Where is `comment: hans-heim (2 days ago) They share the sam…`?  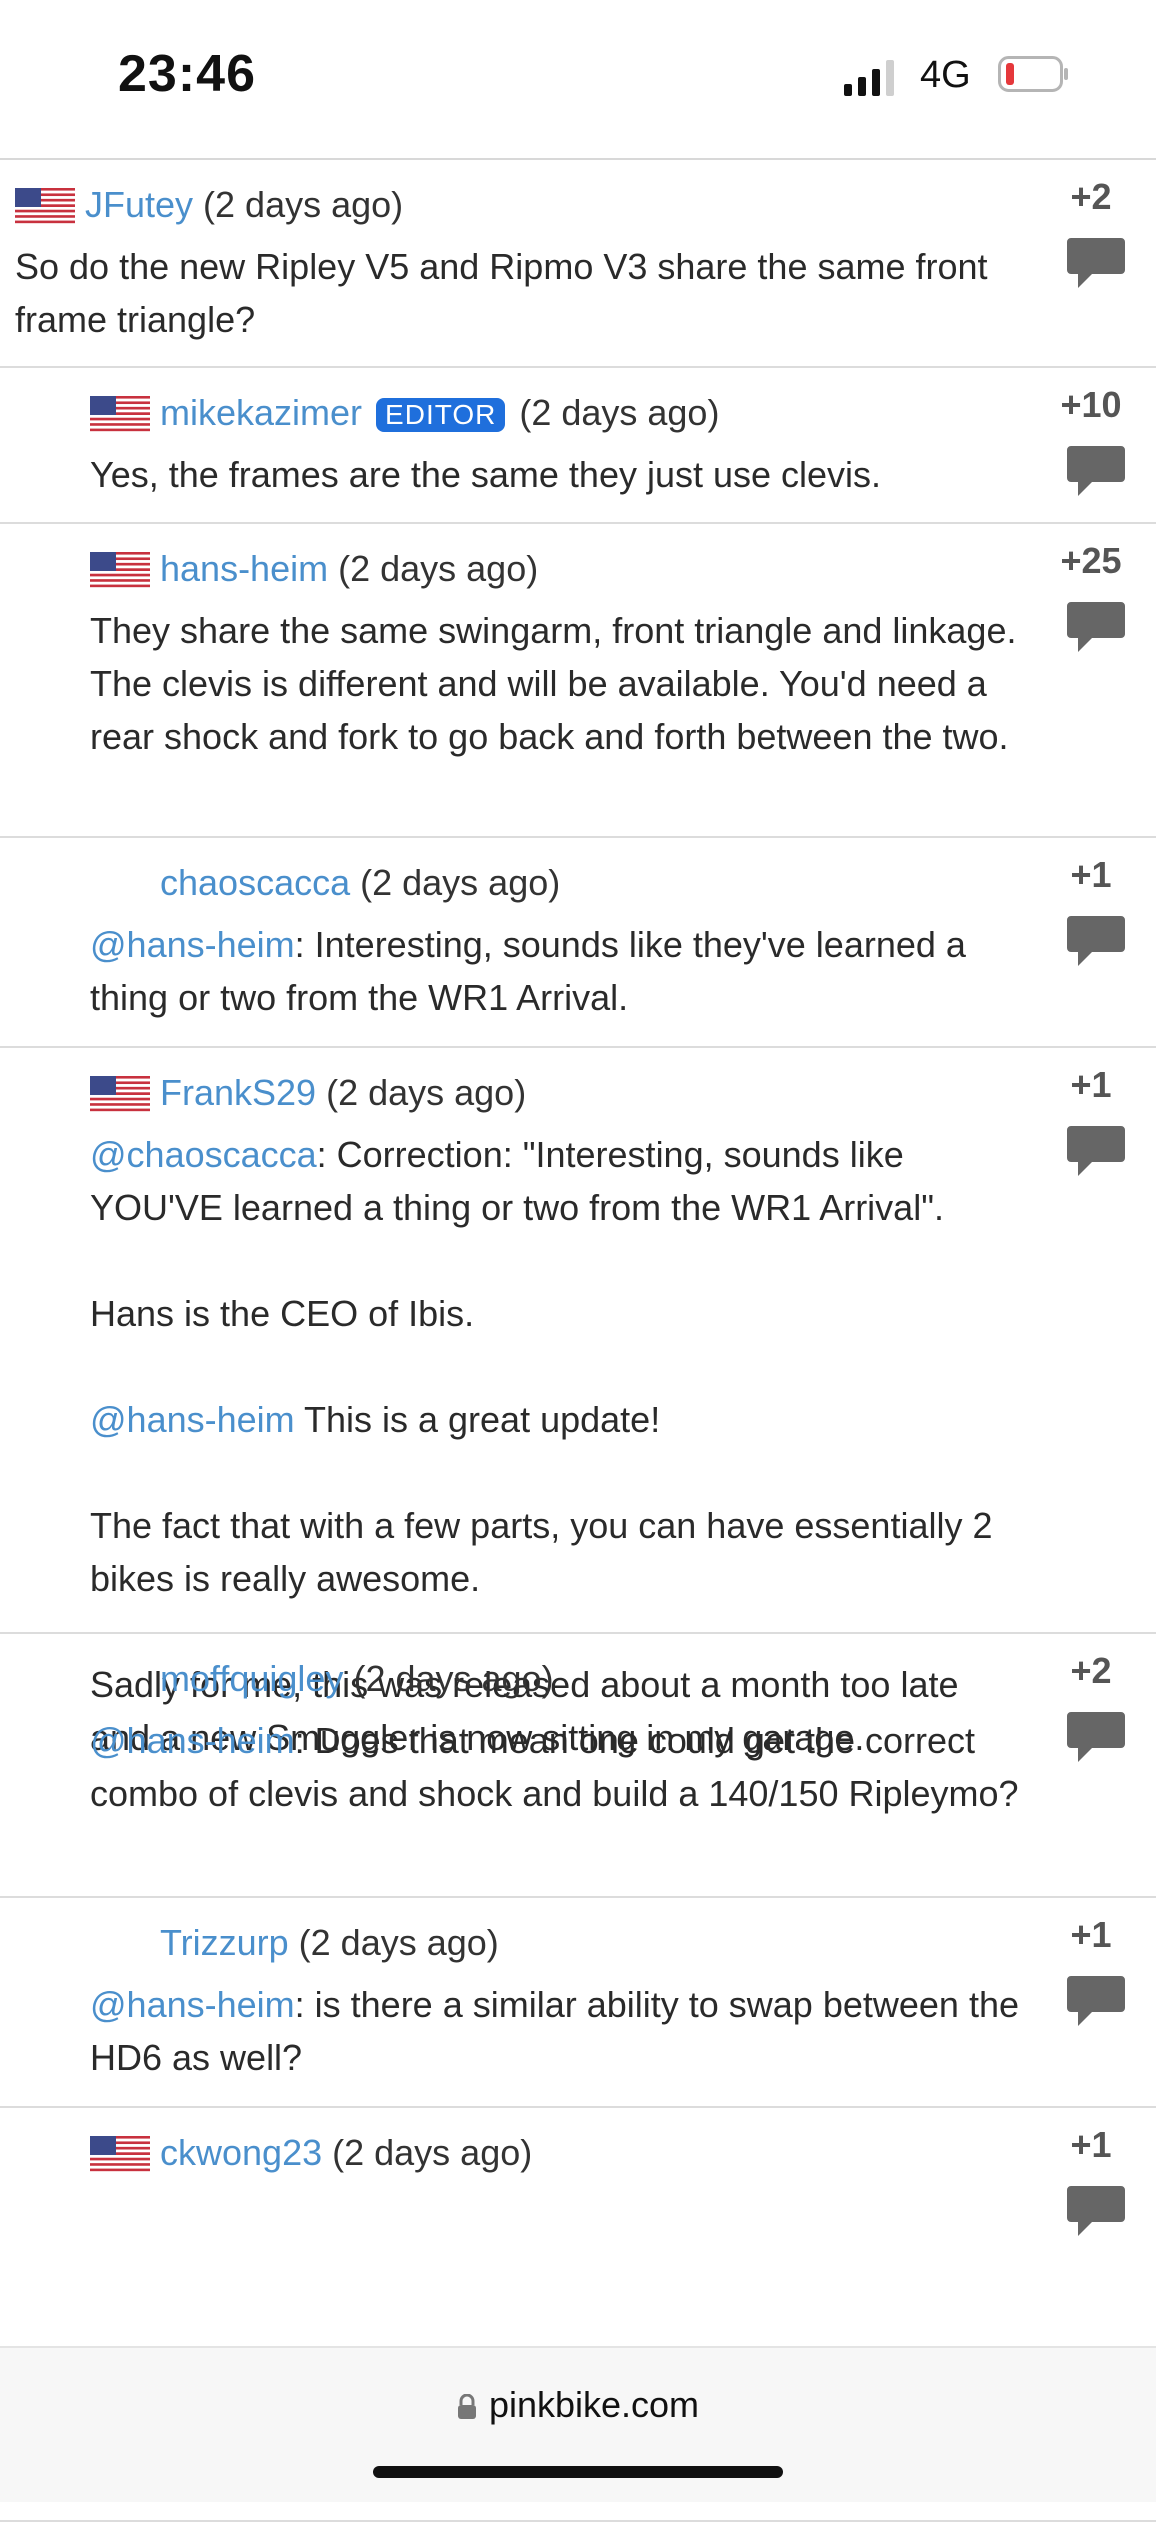
comment: hans-heim (2 days ago) They share the sam… is located at coordinates (578, 681).